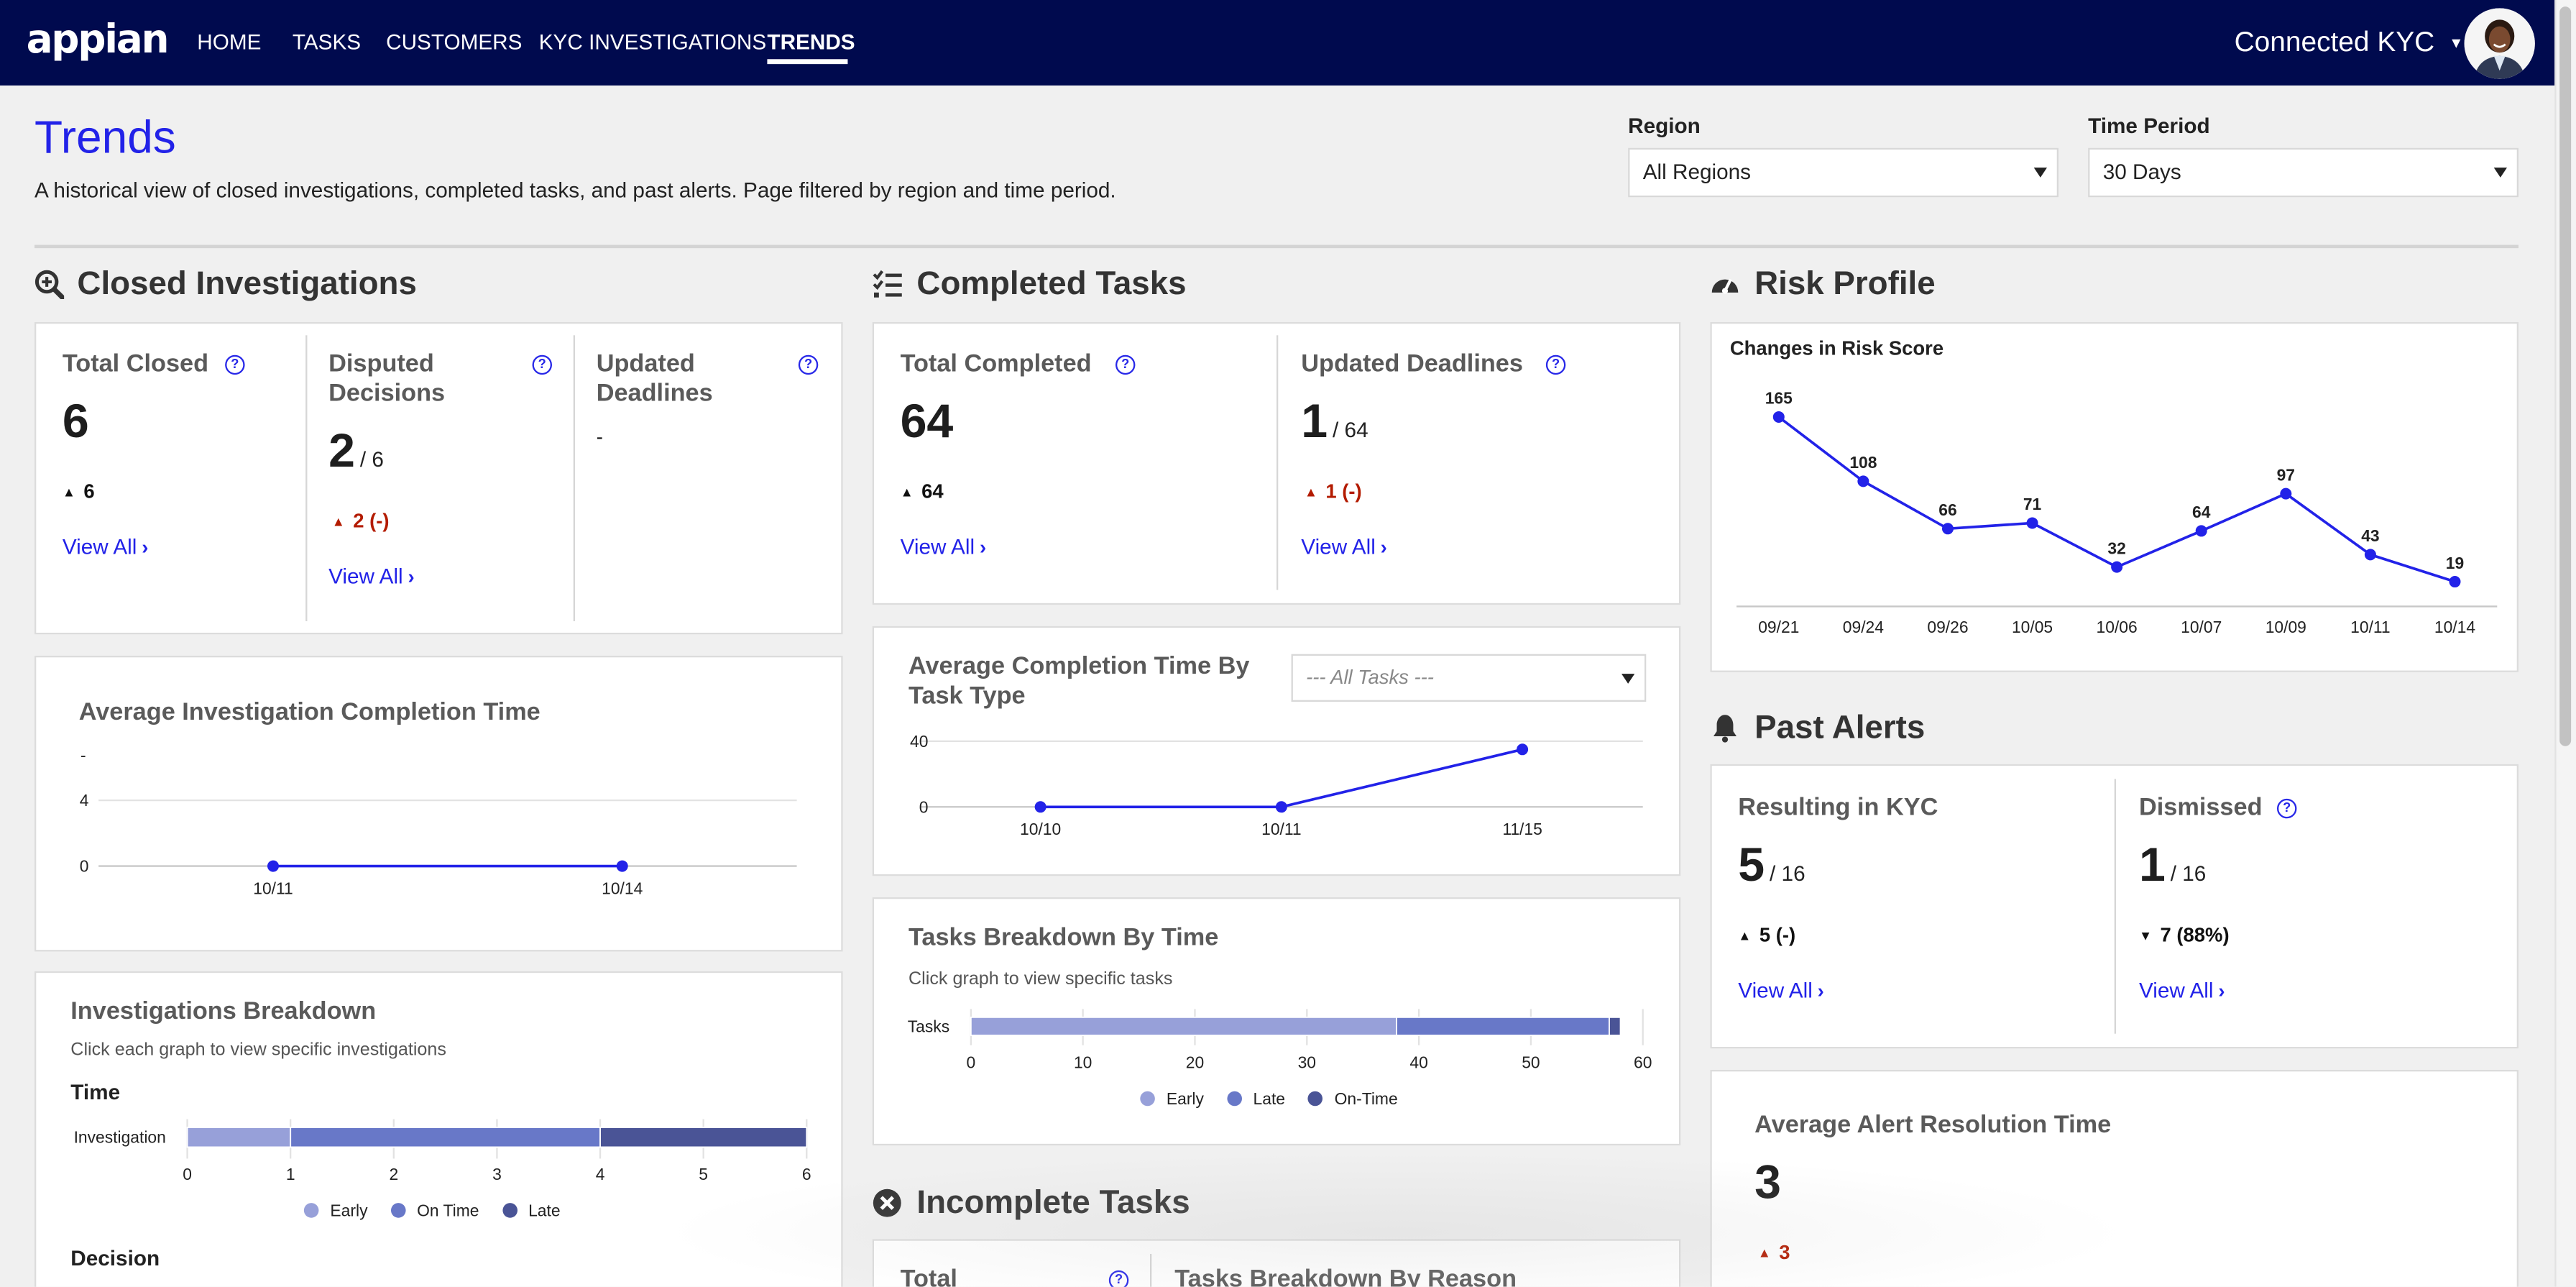 The height and width of the screenshot is (1287, 2576). What do you see at coordinates (1779, 398) in the screenshot?
I see `data-label: 165` at bounding box center [1779, 398].